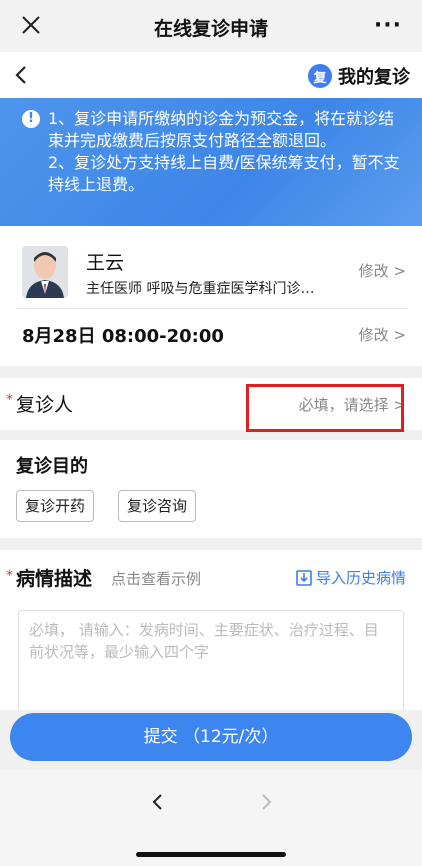  Describe the element at coordinates (31, 119) in the screenshot. I see `info-icon: !` at that location.